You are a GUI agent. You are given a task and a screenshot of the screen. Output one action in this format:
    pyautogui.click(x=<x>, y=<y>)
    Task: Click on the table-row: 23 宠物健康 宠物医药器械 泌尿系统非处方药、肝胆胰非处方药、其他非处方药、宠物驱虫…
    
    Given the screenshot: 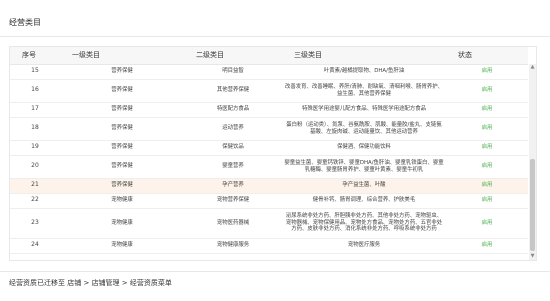 What is the action you would take?
    pyautogui.click(x=269, y=223)
    